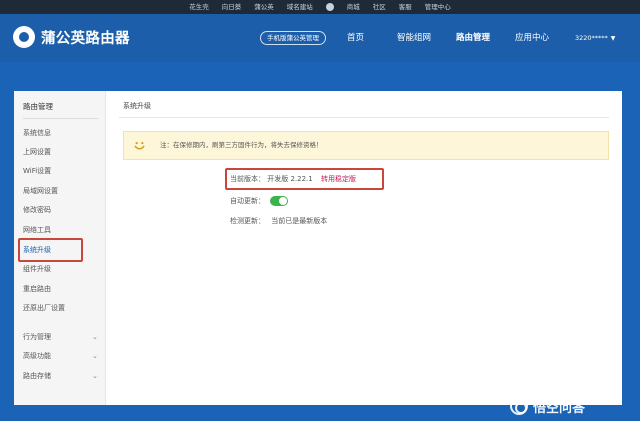 Image resolution: width=640 pixels, height=421 pixels. What do you see at coordinates (532, 38) in the screenshot?
I see `nav-app-center: 应用中心` at bounding box center [532, 38].